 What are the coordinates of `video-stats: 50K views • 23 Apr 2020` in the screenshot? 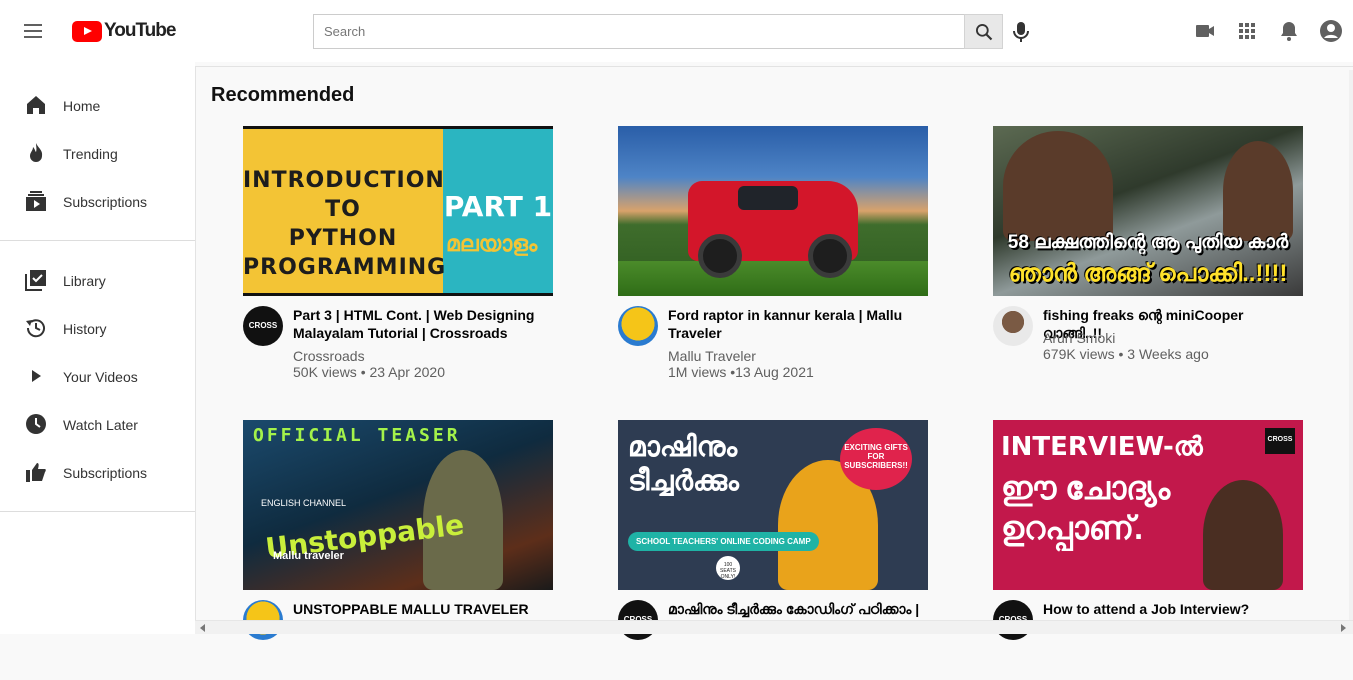 It's located at (369, 372).